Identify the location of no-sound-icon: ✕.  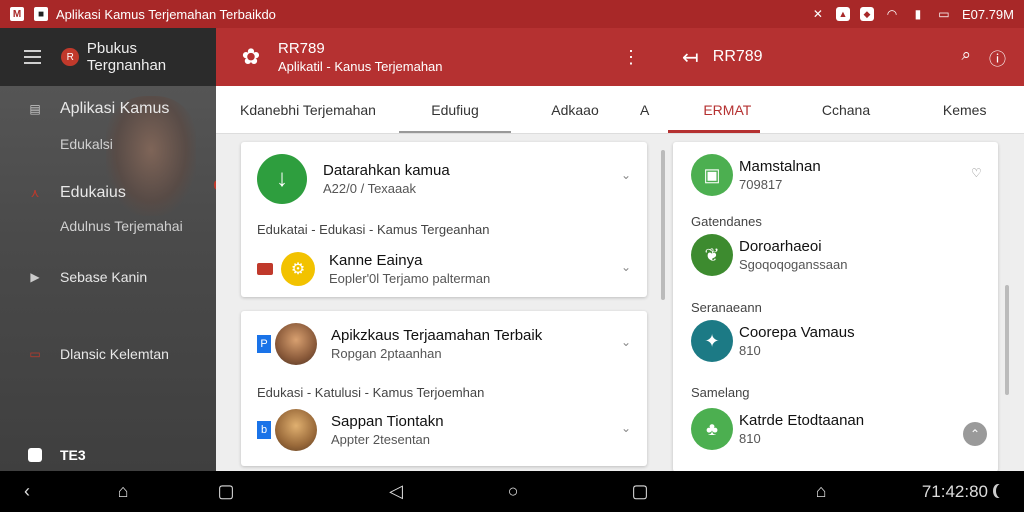
(817, 14).